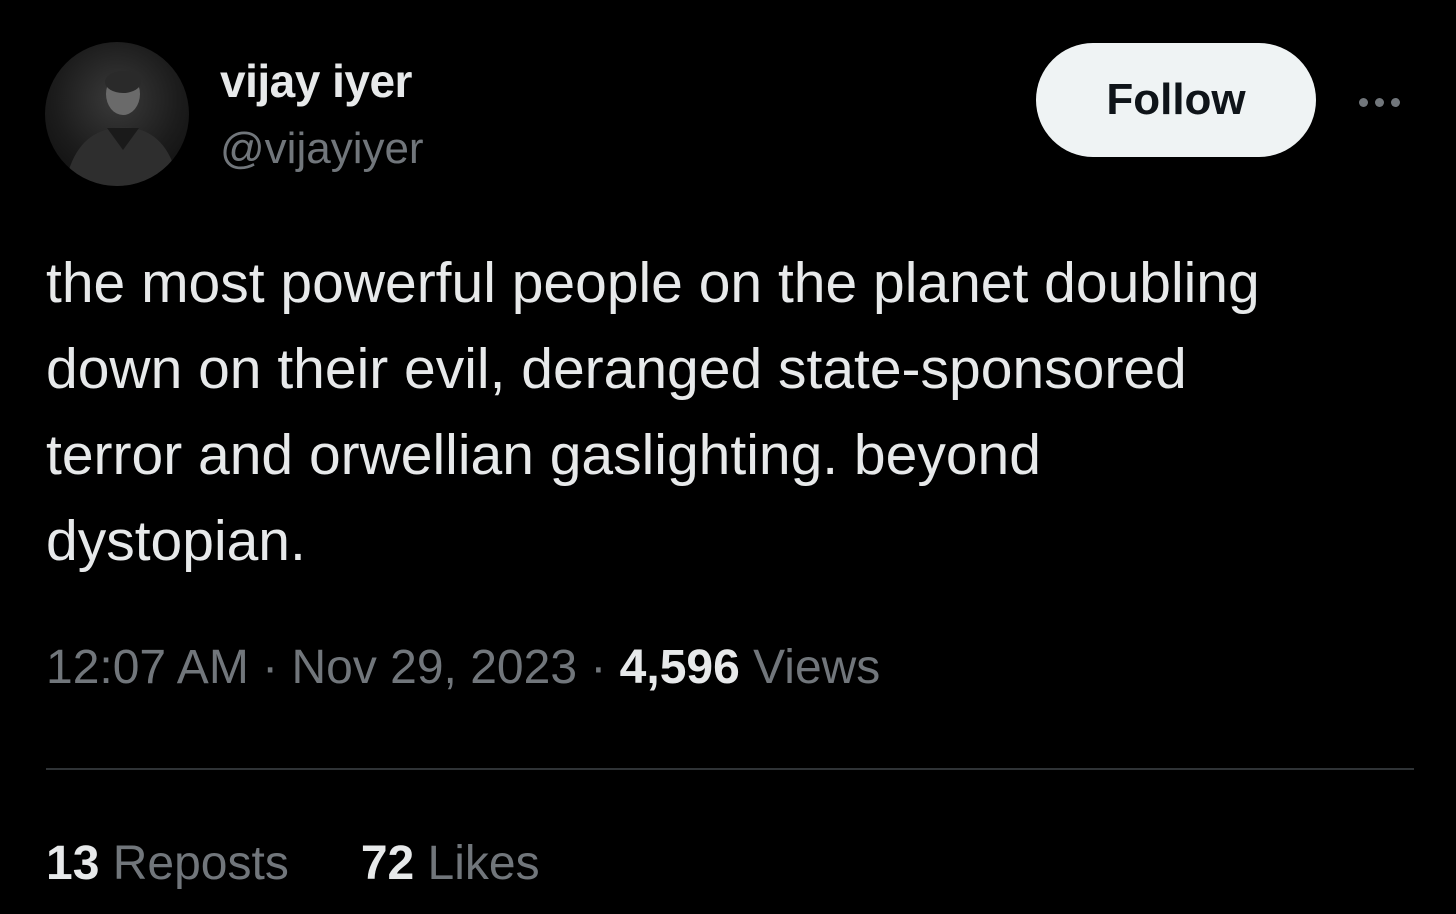  I want to click on user-handle: @vijayiyer, so click(322, 149).